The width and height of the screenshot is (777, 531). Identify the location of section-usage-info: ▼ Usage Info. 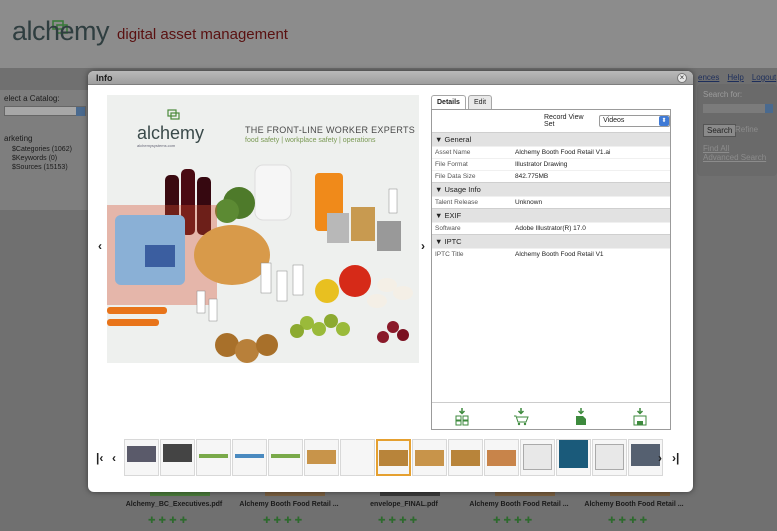
(551, 189).